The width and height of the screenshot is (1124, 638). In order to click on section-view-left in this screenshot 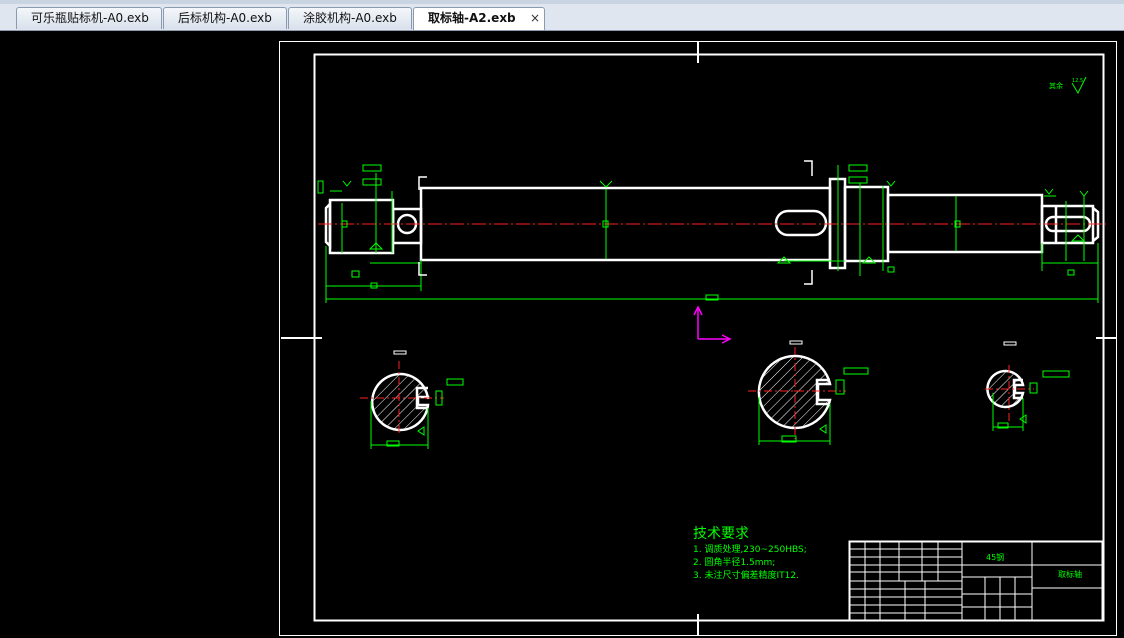, I will do `click(412, 399)`.